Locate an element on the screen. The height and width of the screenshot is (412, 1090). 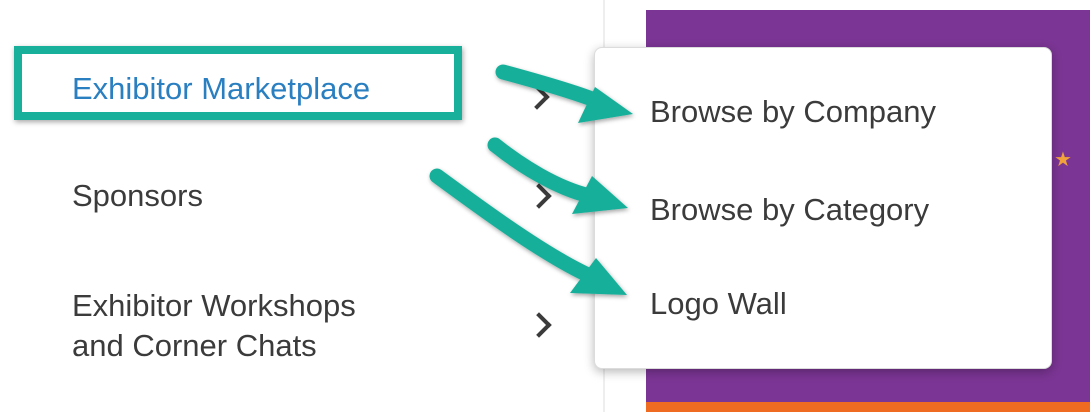
submenu-item-logo-wall: Logo Wall is located at coordinates (718, 304).